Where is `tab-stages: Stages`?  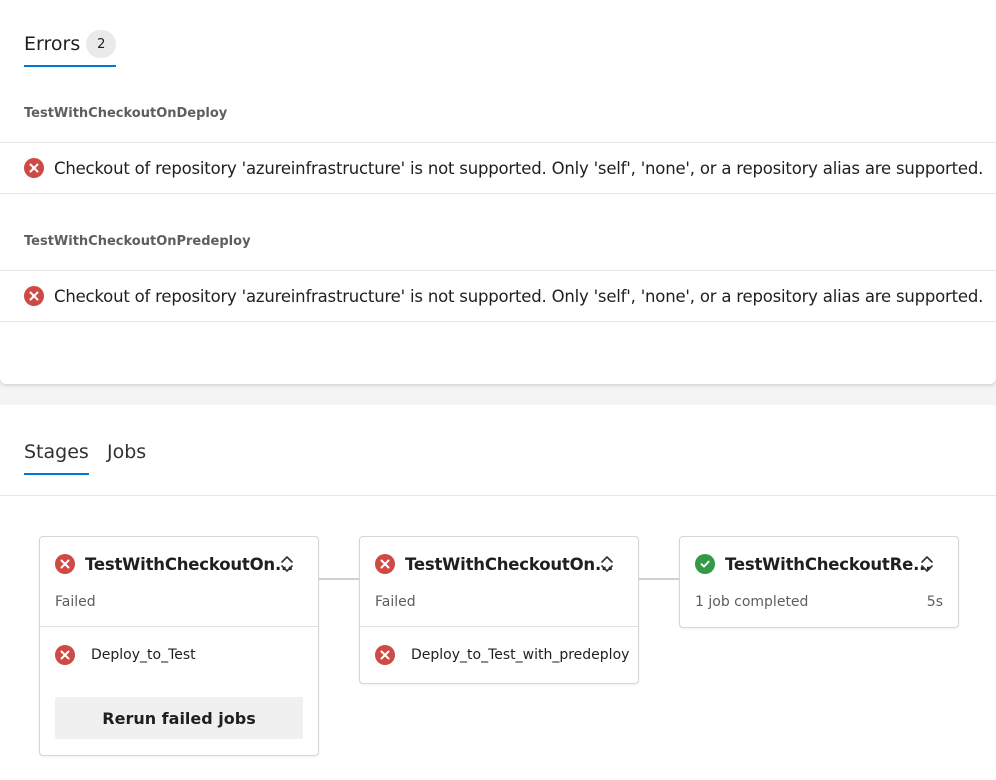
tab-stages: Stages is located at coordinates (56, 457).